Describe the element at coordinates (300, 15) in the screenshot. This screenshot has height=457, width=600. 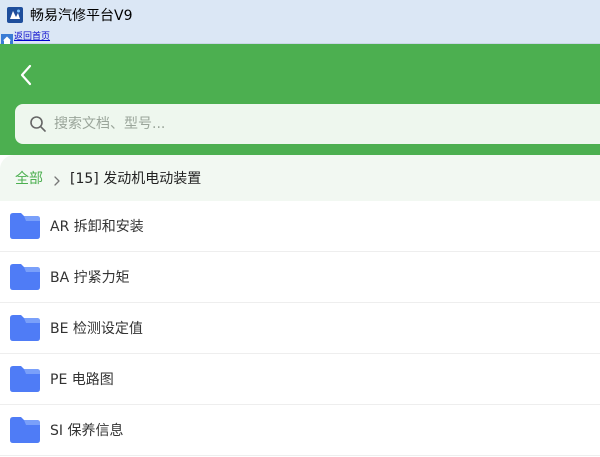
I see `window-titlebar: 畅易汽修平台V9` at that location.